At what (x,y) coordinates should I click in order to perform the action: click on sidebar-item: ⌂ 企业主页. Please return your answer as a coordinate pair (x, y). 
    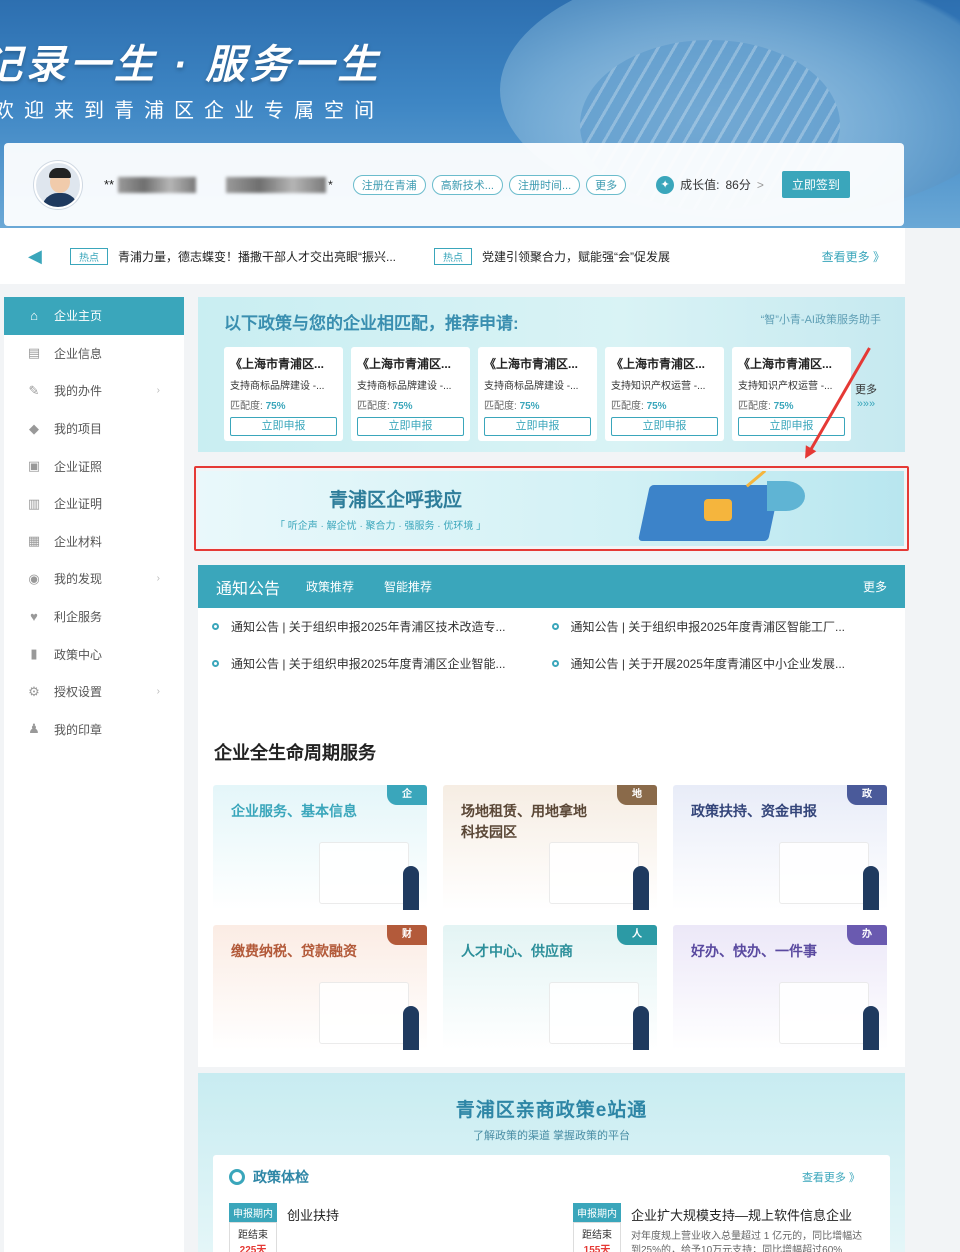
    Looking at the image, I should click on (94, 316).